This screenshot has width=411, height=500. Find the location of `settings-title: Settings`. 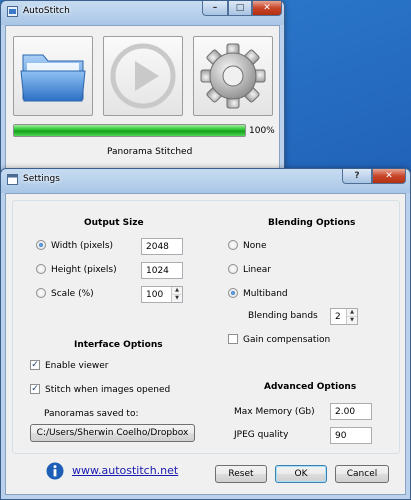

settings-title: Settings is located at coordinates (41, 179).